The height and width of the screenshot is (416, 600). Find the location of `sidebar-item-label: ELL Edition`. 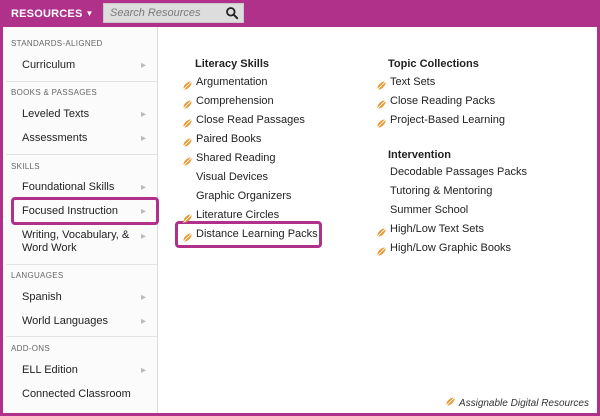

sidebar-item-label: ELL Edition is located at coordinates (50, 370).